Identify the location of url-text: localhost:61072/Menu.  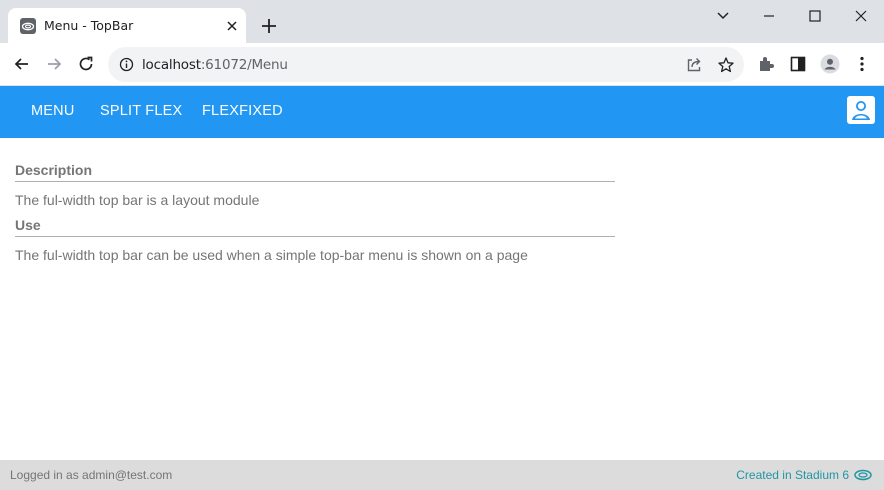
(215, 65).